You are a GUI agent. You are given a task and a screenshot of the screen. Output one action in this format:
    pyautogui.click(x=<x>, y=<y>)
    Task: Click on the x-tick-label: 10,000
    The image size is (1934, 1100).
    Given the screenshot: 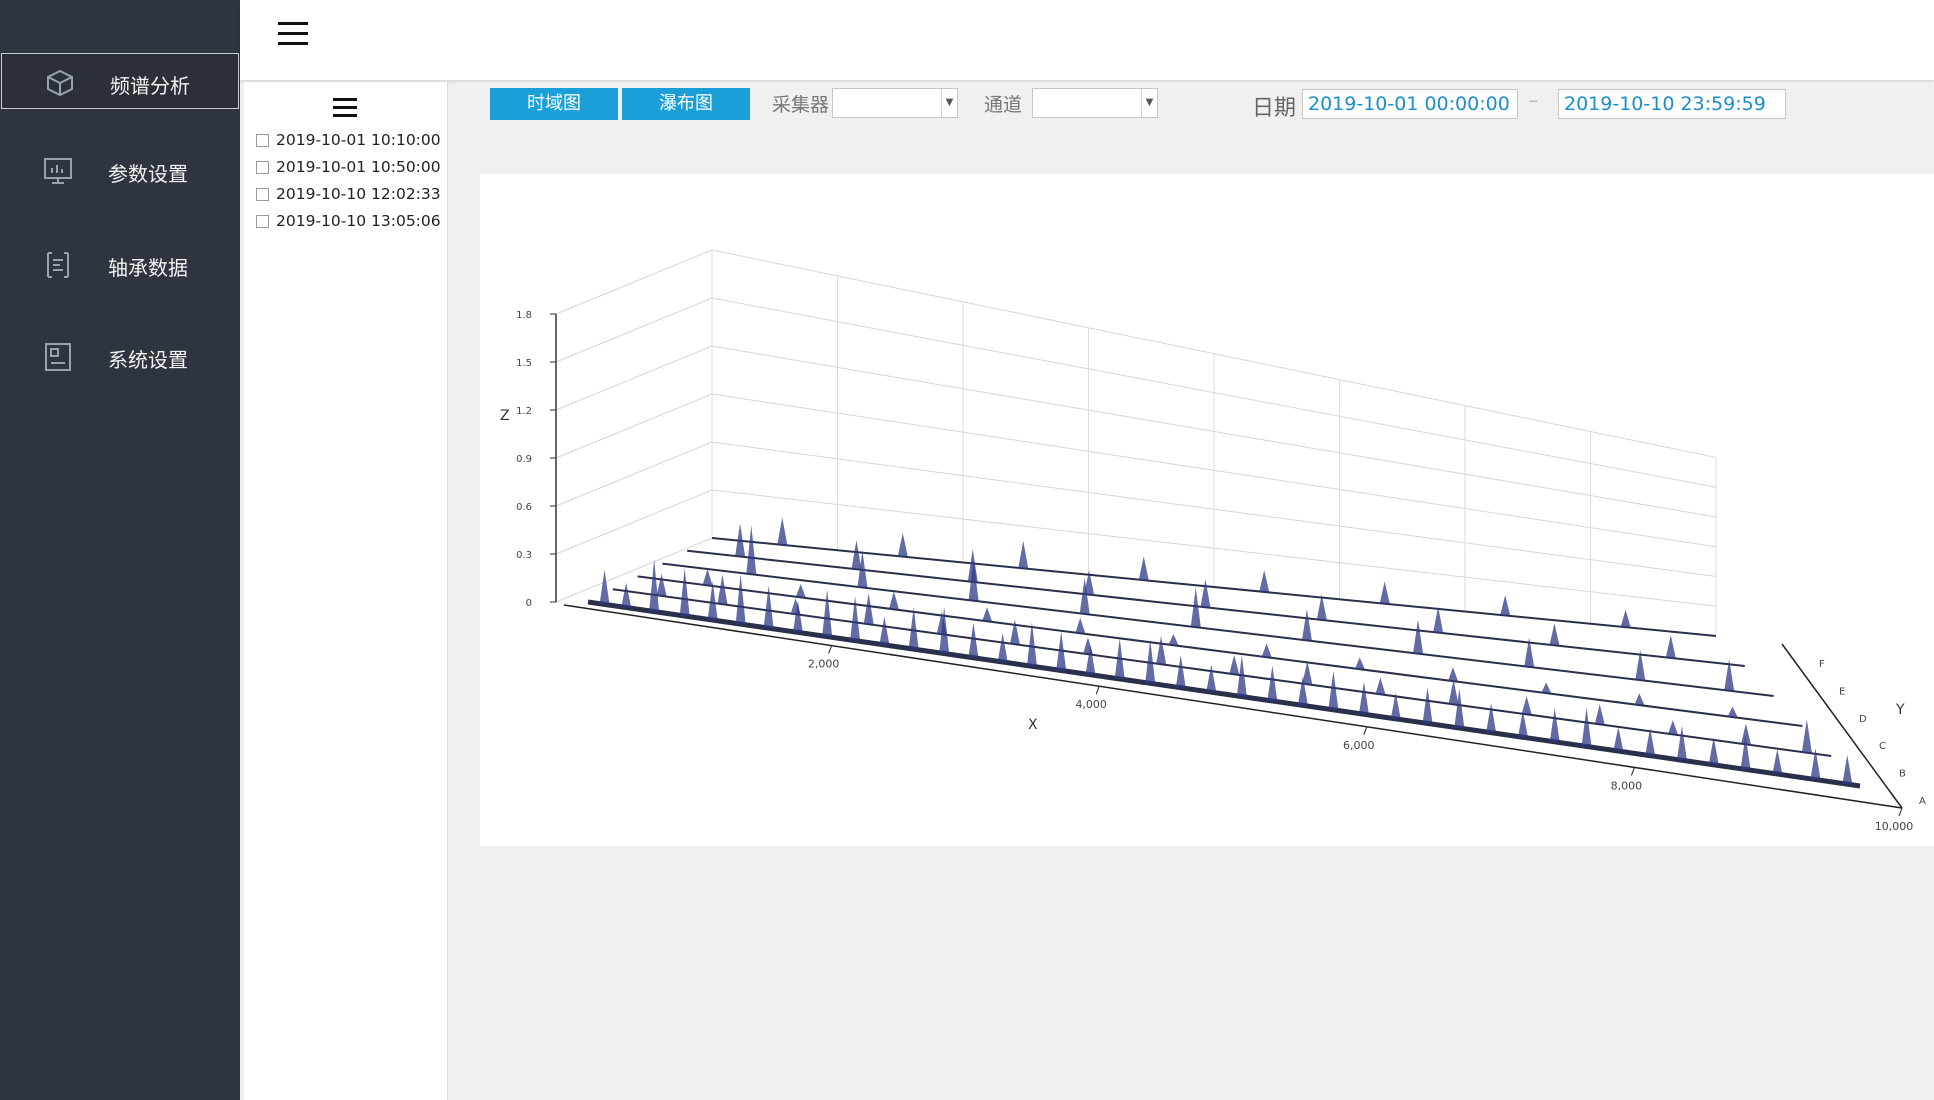 What is the action you would take?
    pyautogui.click(x=1894, y=826)
    